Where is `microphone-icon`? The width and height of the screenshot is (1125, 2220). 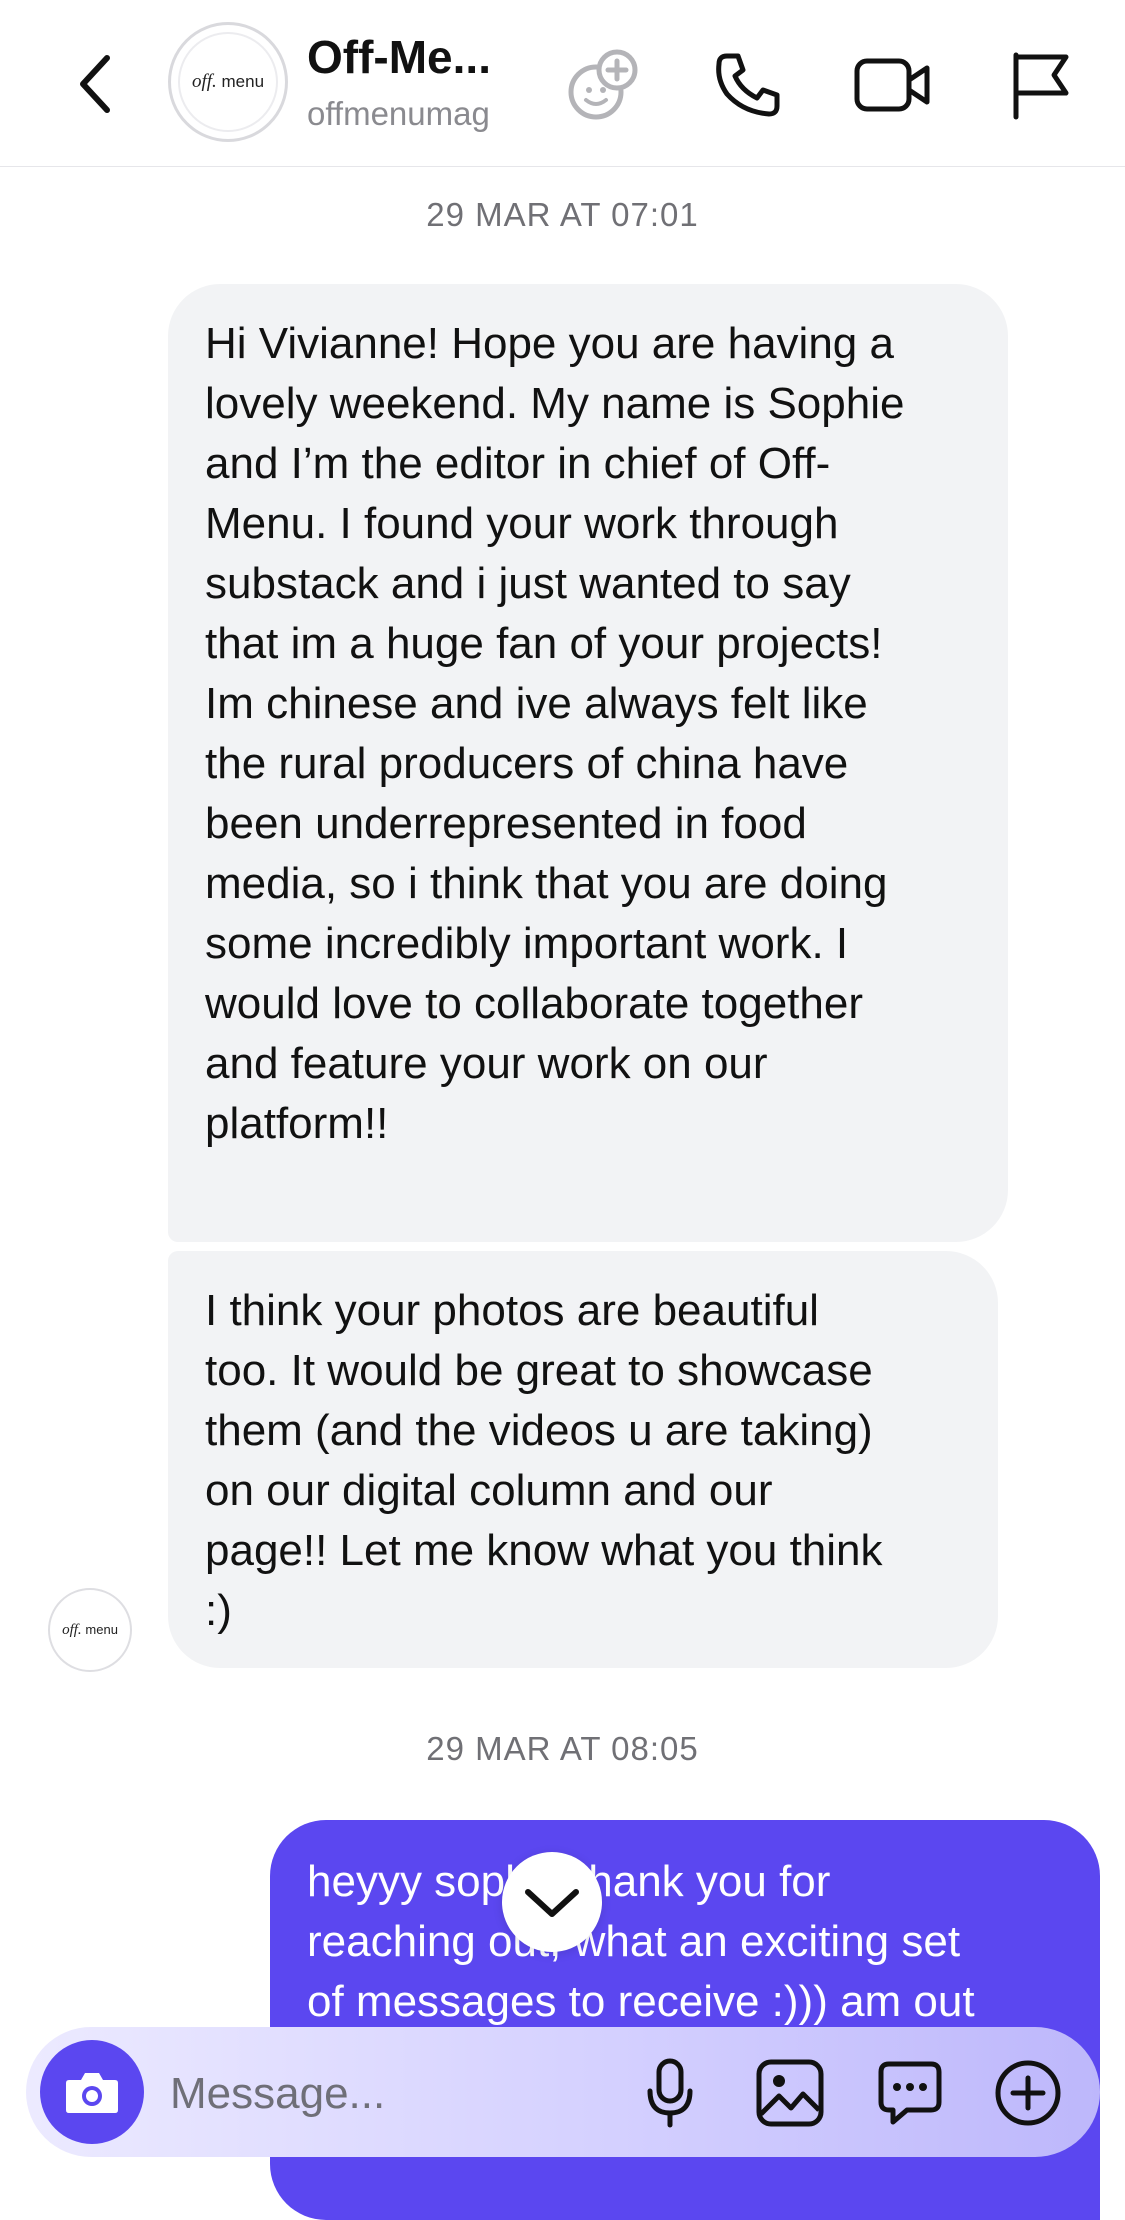
microphone-icon is located at coordinates (670, 2093).